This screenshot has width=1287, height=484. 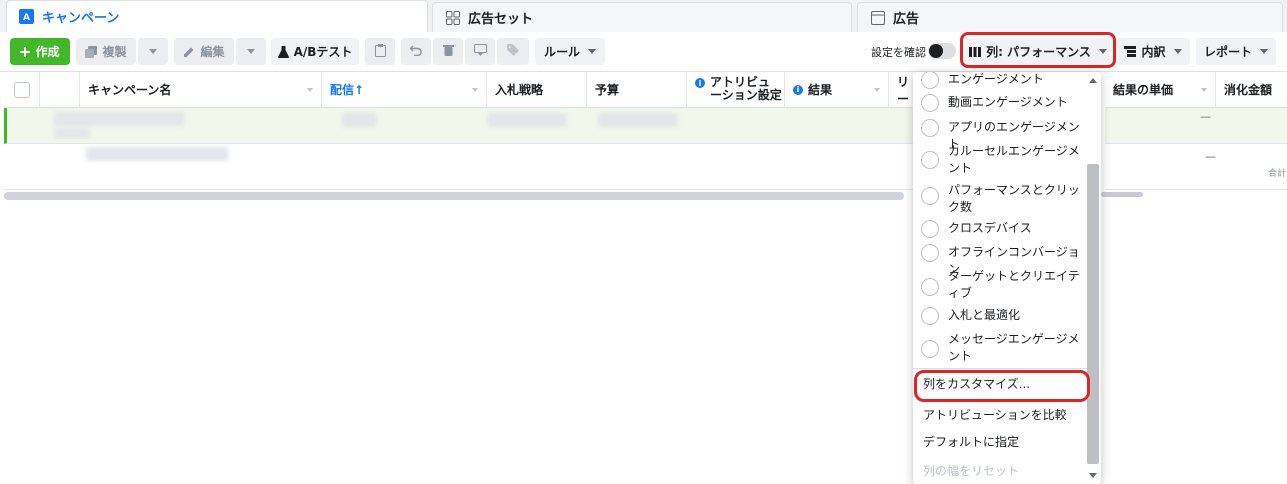 What do you see at coordinates (454, 196) in the screenshot?
I see `horizontal-scrollbar` at bounding box center [454, 196].